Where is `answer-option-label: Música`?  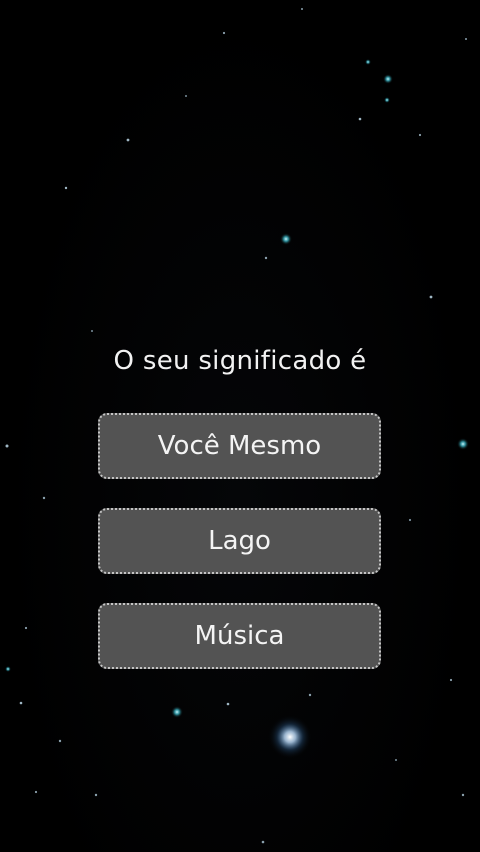 answer-option-label: Música is located at coordinates (239, 636).